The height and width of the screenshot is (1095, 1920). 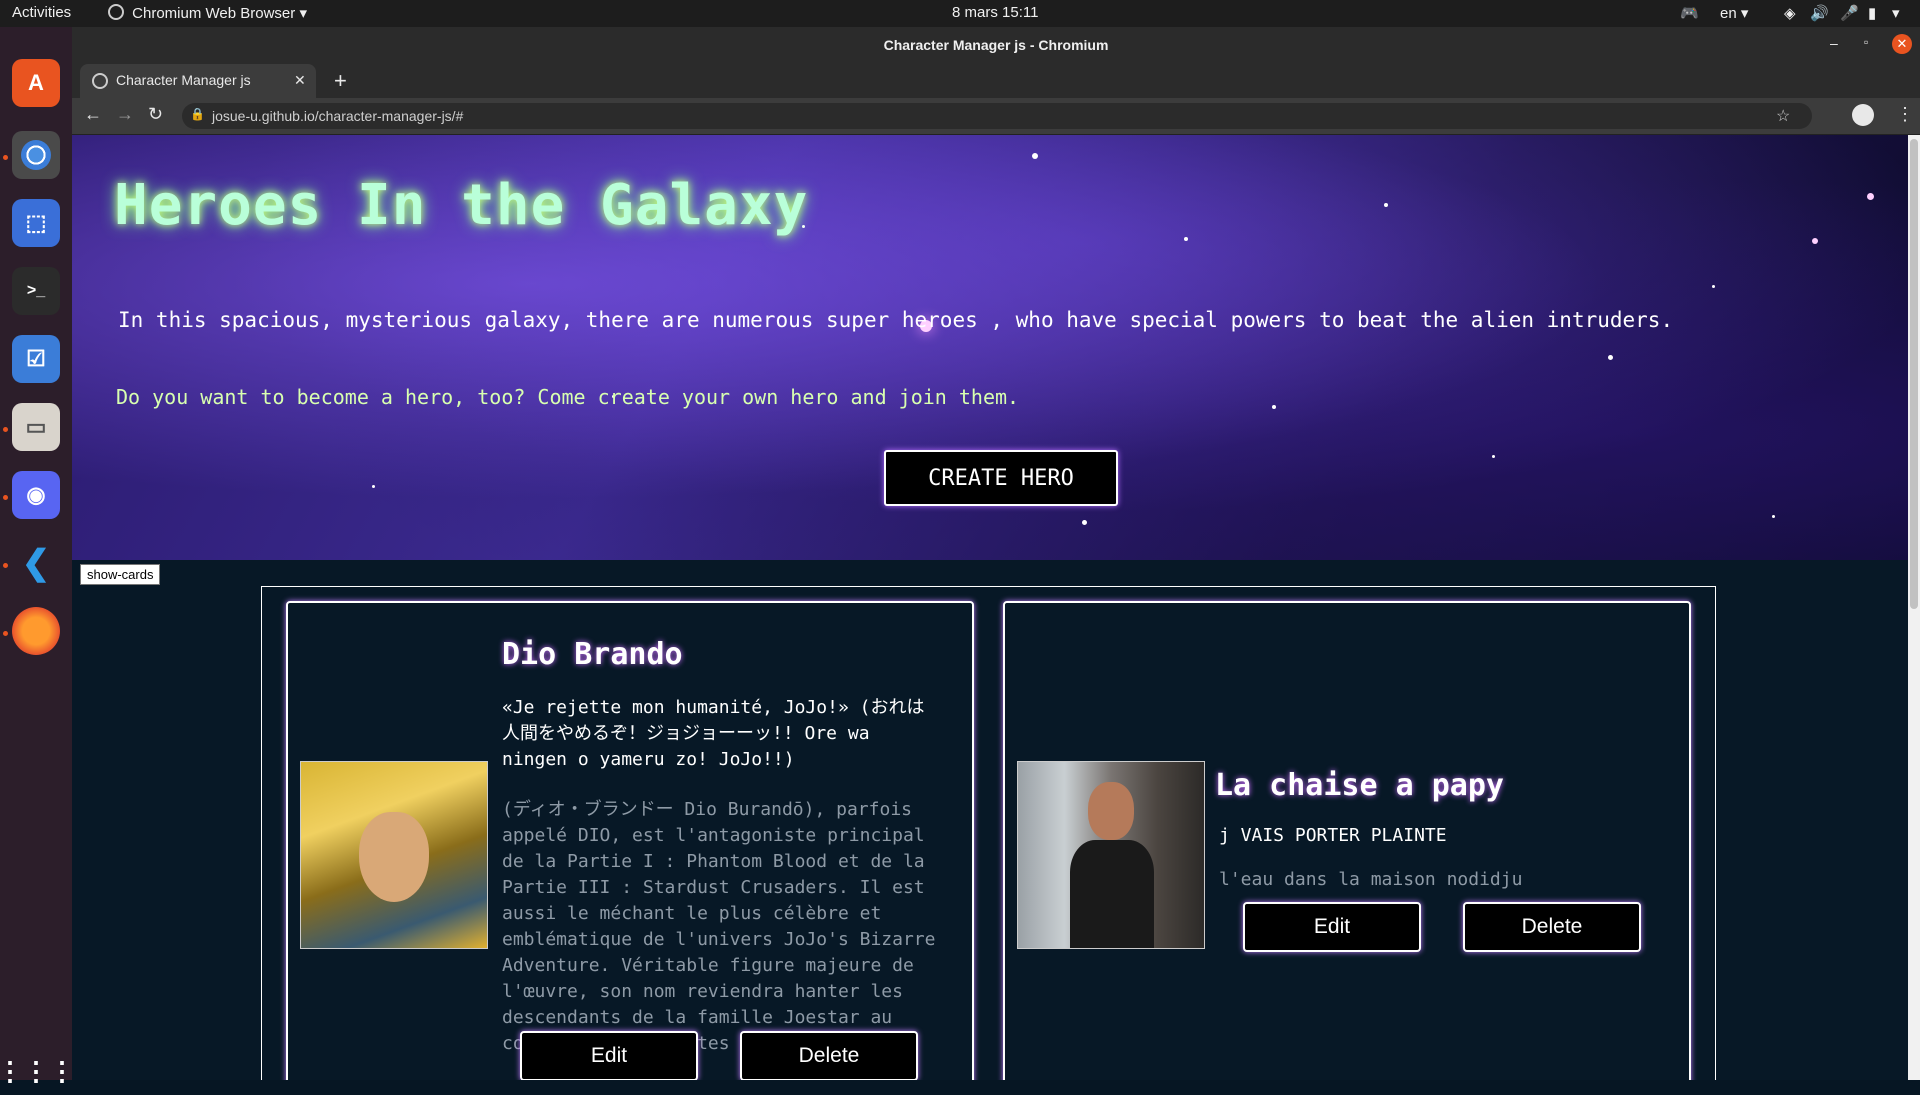 What do you see at coordinates (300, 80) in the screenshot?
I see `tab-close-icon: ✕` at bounding box center [300, 80].